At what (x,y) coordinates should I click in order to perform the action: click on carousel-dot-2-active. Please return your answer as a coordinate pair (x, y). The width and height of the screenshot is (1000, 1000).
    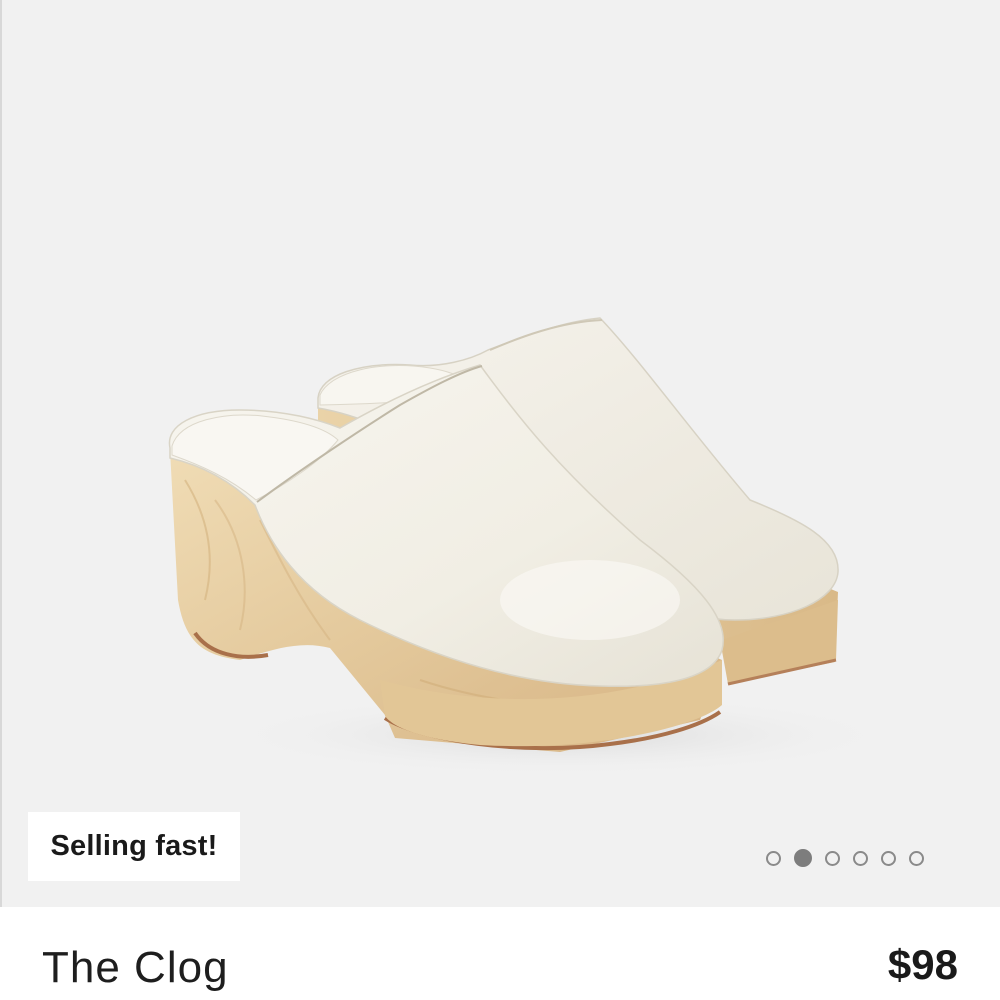
    Looking at the image, I should click on (803, 858).